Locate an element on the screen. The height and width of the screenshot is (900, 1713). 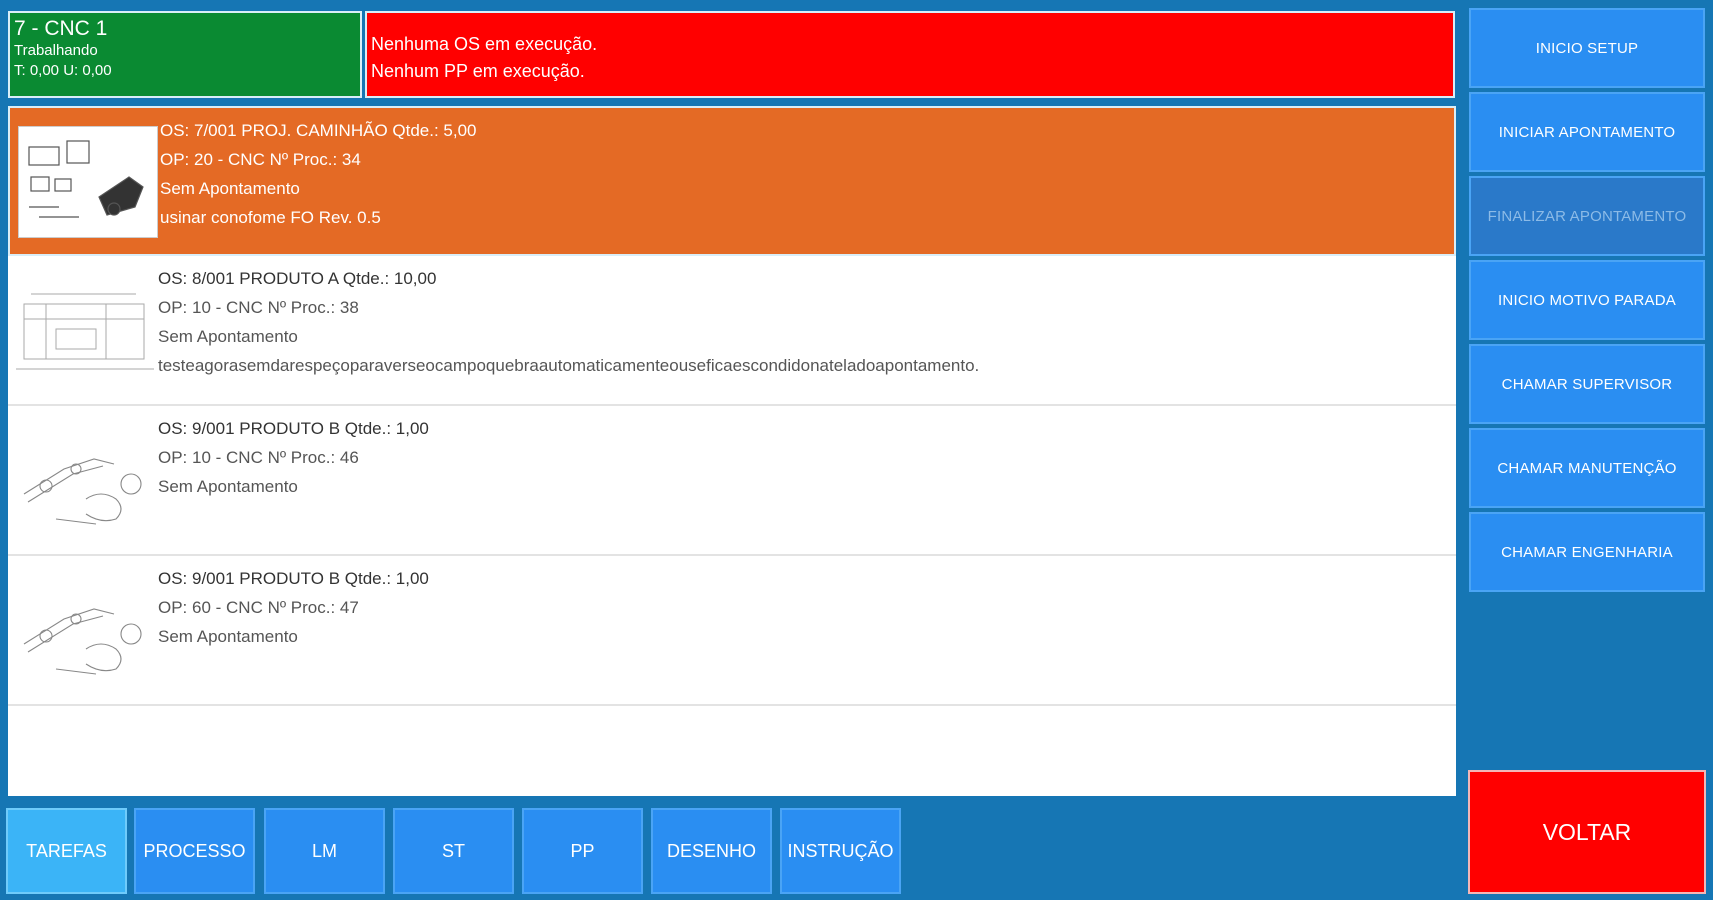
inicio-setup-button: INICIO SETUP is located at coordinates (1587, 48).